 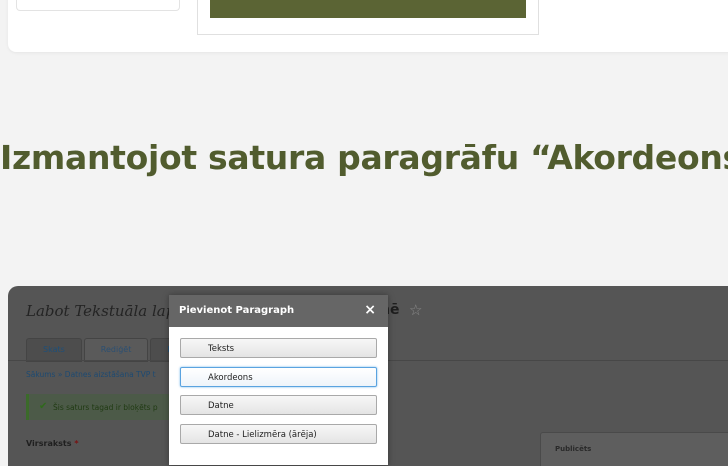 What do you see at coordinates (364, 157) in the screenshot?
I see `section-heading: Izmantojot satura paragrāfu “Akordeons”:` at bounding box center [364, 157].